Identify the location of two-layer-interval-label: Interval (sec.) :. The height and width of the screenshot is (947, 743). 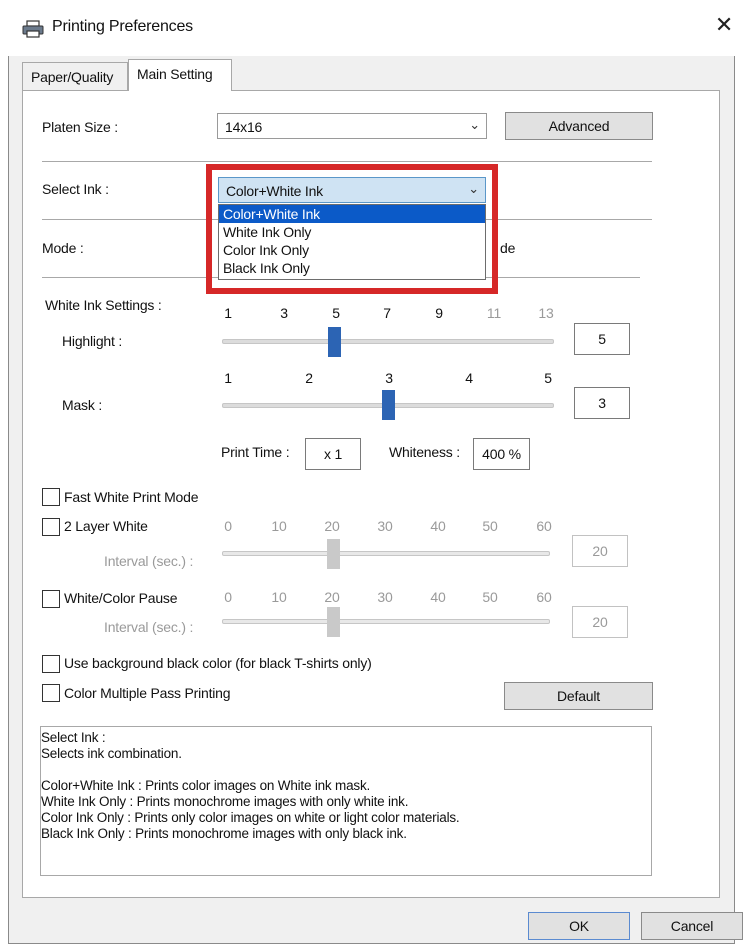
(149, 561).